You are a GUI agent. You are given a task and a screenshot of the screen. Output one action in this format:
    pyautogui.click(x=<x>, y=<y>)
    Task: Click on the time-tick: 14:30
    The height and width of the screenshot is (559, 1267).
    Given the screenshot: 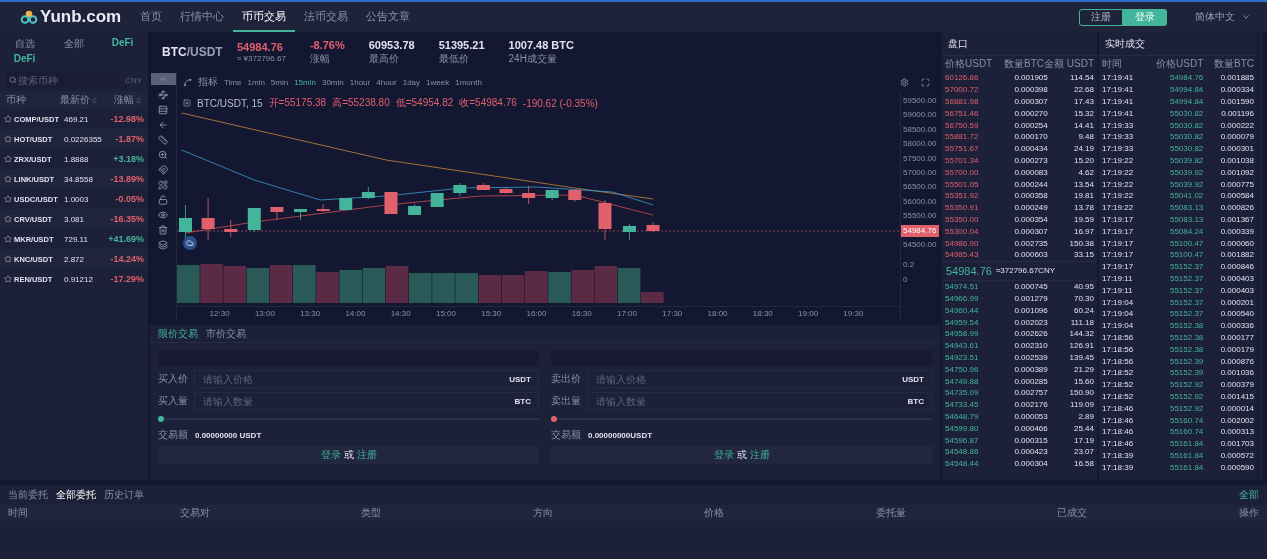 What is the action you would take?
    pyautogui.click(x=400, y=313)
    